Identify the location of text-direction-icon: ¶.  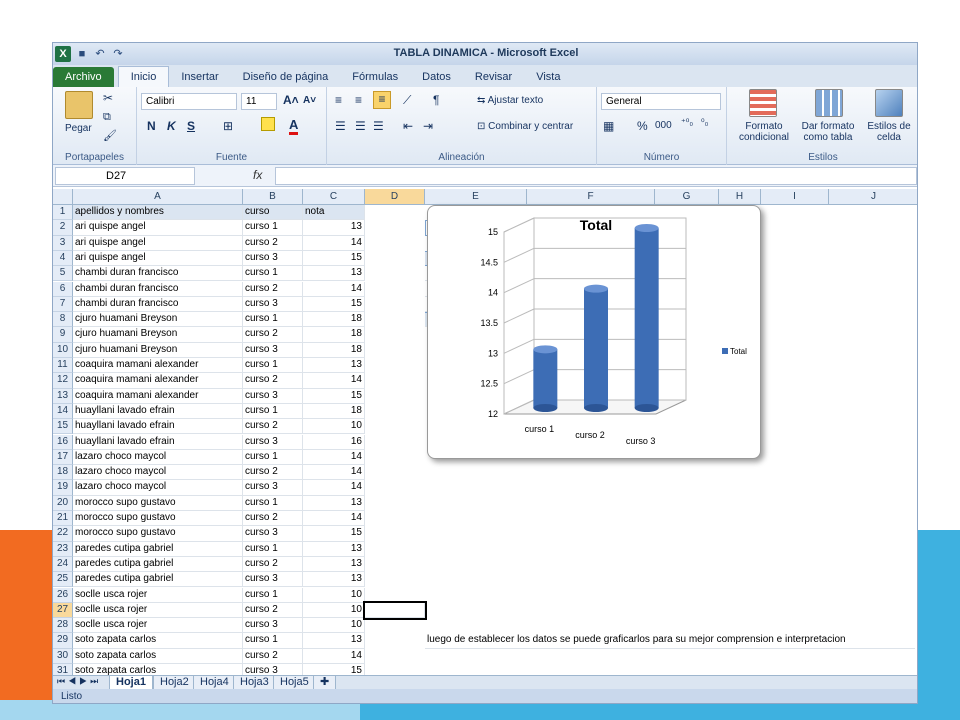
(436, 100).